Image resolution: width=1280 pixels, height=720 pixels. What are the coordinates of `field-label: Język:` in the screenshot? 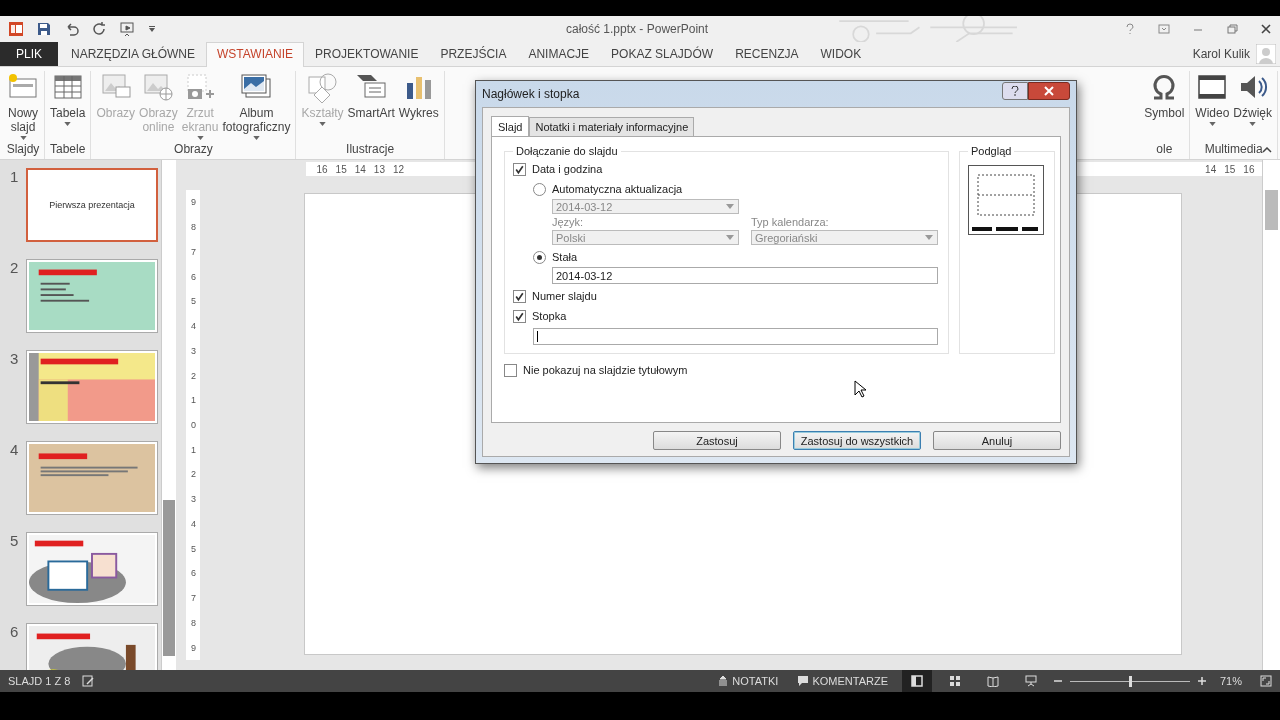 It's located at (568, 223).